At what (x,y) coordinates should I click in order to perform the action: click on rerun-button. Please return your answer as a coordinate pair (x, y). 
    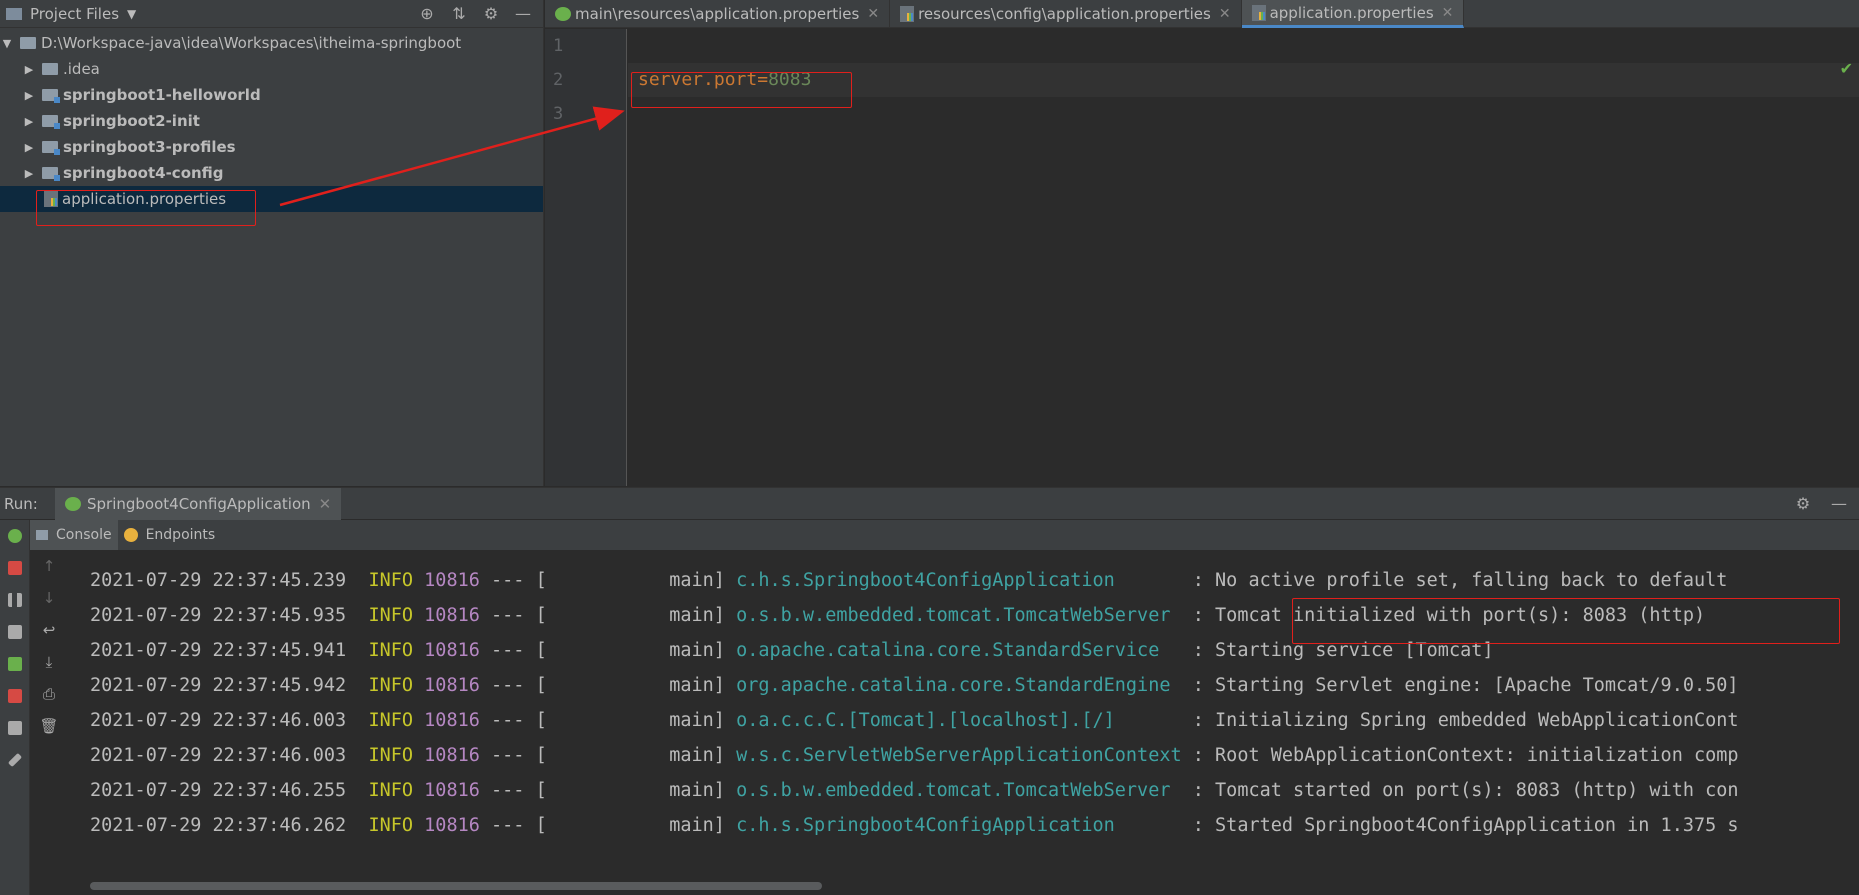
    Looking at the image, I should click on (15, 536).